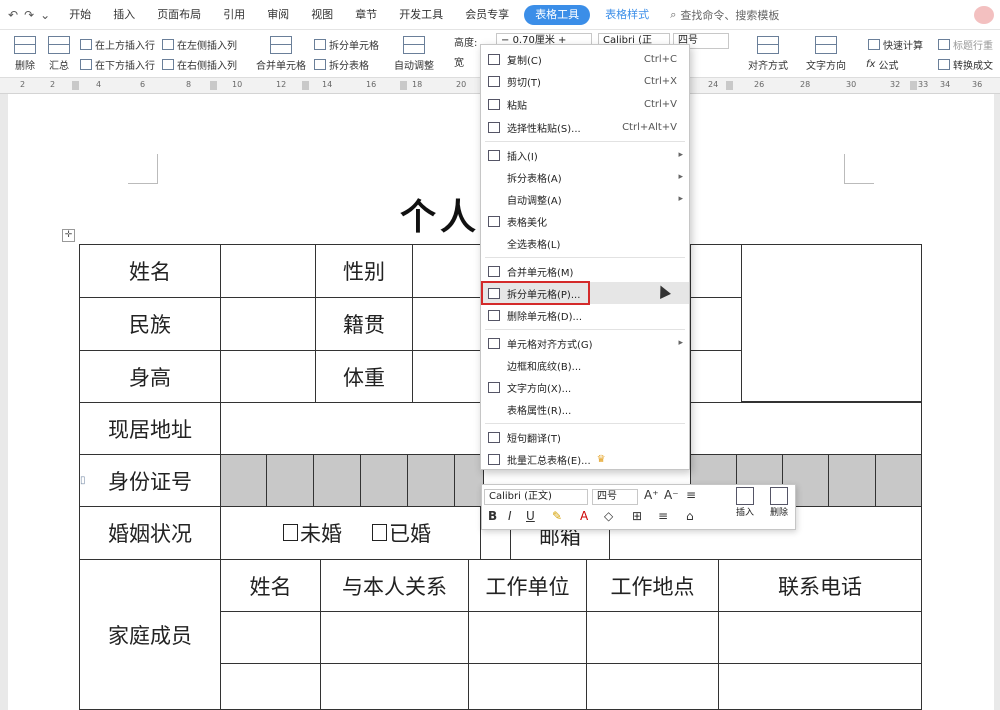  What do you see at coordinates (585, 459) in the screenshot?
I see `menu-item-batch-summary: 批量汇总表格(E)... ♛` at bounding box center [585, 459].